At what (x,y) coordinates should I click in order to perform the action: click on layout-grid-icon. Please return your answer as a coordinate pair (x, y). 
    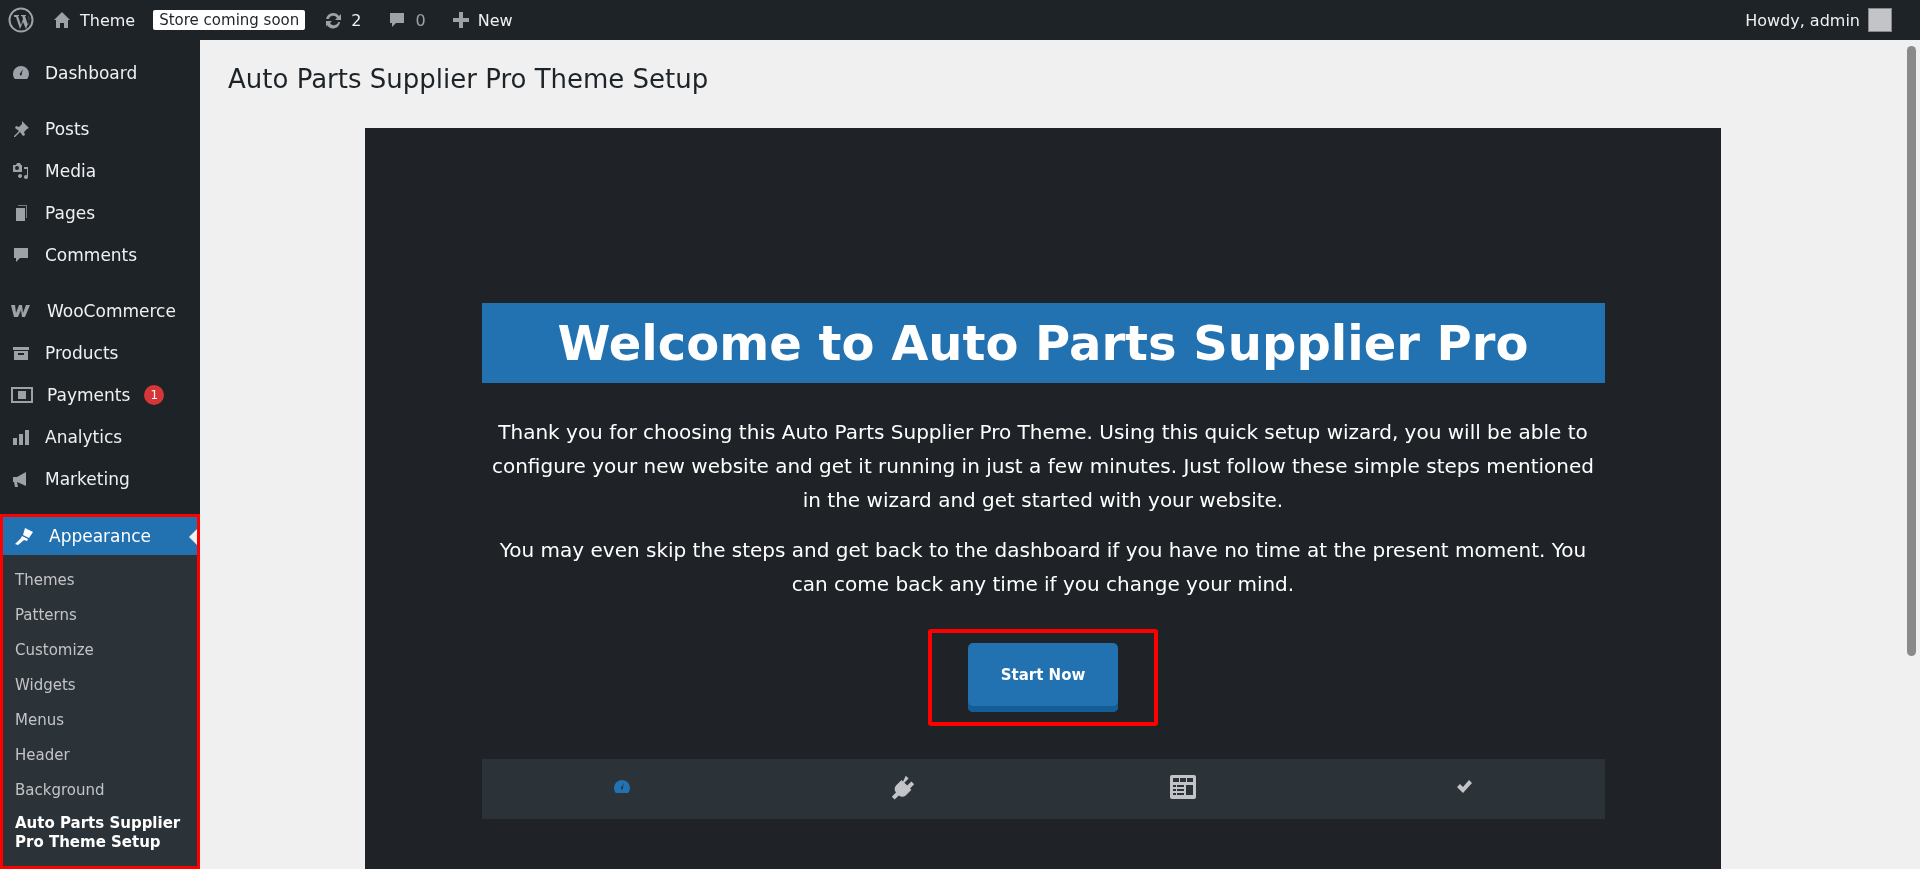
    Looking at the image, I should click on (1183, 787).